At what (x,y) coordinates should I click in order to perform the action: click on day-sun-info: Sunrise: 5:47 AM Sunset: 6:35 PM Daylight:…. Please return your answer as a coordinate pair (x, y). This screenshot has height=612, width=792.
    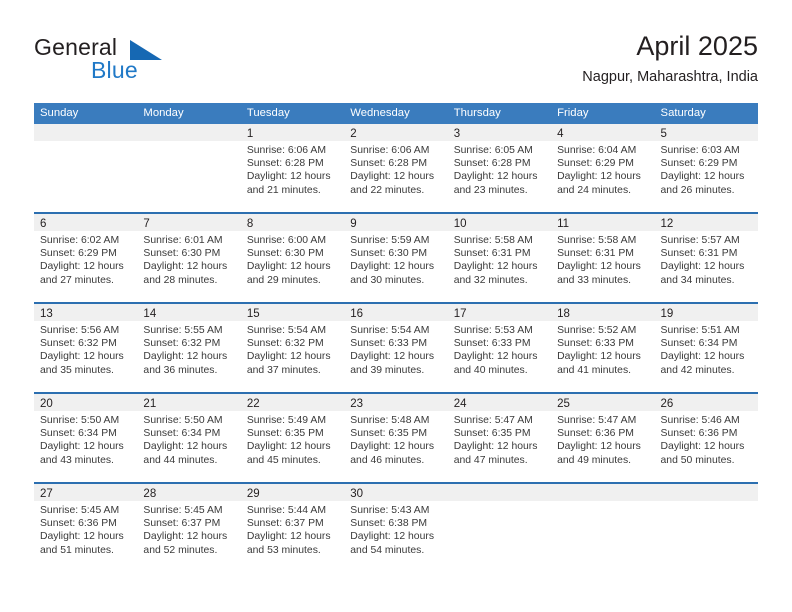
    Looking at the image, I should click on (499, 439).